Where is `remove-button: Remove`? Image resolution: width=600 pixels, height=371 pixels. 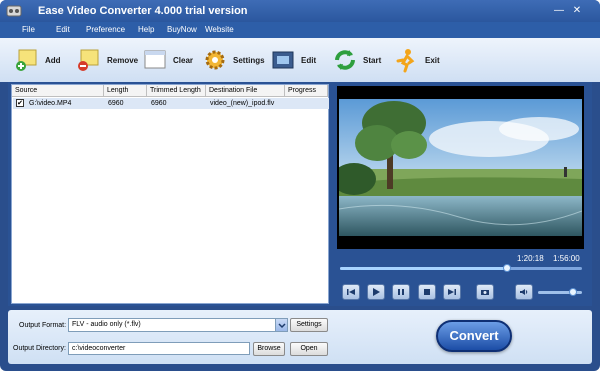
remove-button: Remove is located at coordinates (107, 60).